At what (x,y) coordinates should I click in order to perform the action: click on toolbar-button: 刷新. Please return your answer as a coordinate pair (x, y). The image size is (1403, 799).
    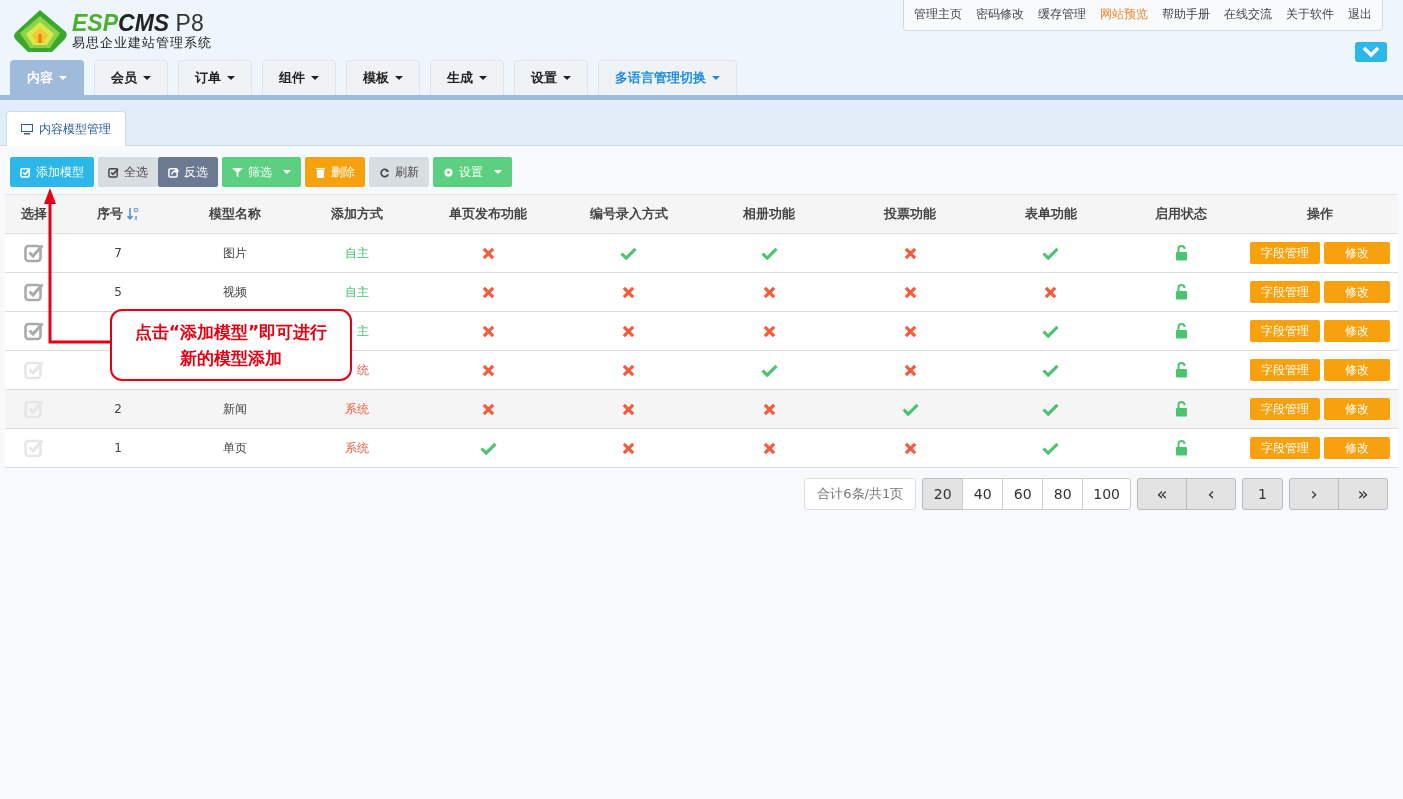
    Looking at the image, I should click on (399, 172).